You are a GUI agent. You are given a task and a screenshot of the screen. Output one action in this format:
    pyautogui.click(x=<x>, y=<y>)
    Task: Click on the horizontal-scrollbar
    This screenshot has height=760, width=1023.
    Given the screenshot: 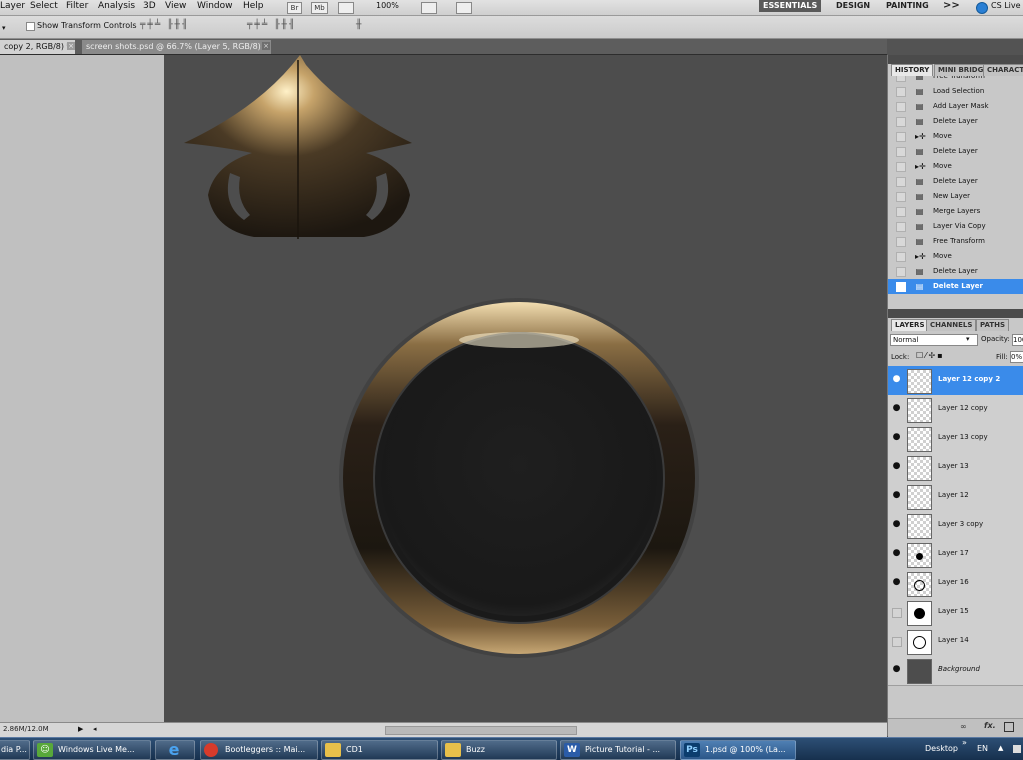 What is the action you would take?
    pyautogui.click(x=481, y=730)
    